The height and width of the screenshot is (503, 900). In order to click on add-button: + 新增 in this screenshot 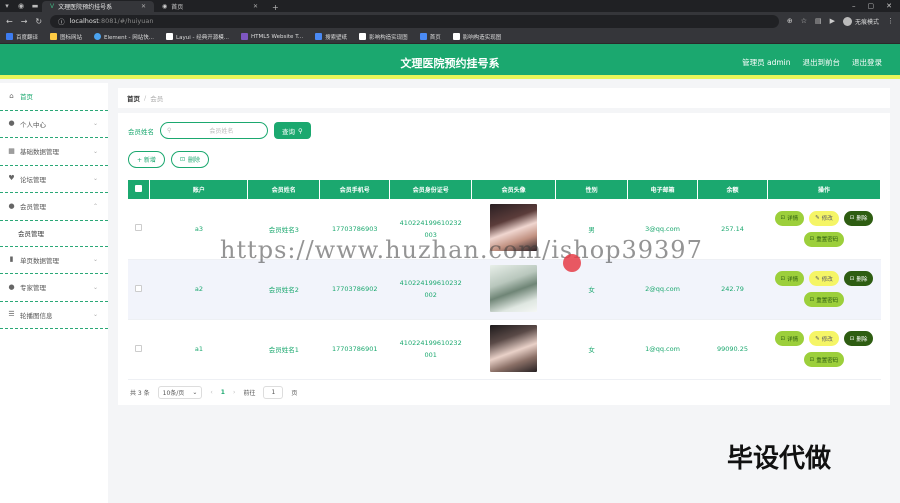, I will do `click(146, 159)`.